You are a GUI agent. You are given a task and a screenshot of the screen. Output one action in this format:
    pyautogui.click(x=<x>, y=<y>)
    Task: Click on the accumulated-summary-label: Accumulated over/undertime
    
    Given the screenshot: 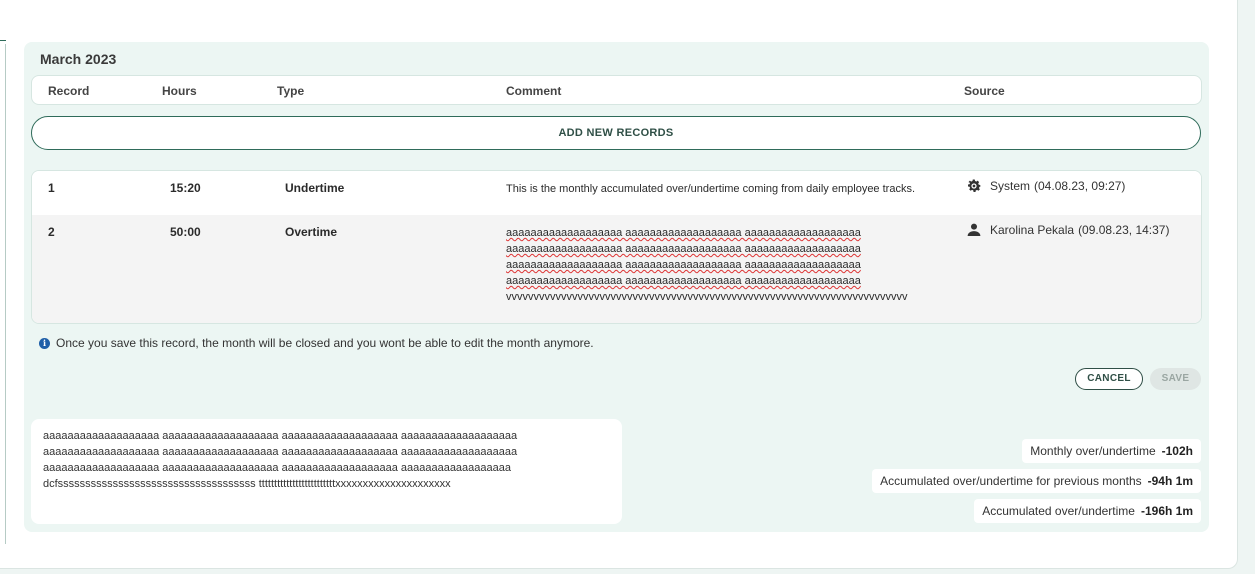 What is the action you would take?
    pyautogui.click(x=1058, y=511)
    